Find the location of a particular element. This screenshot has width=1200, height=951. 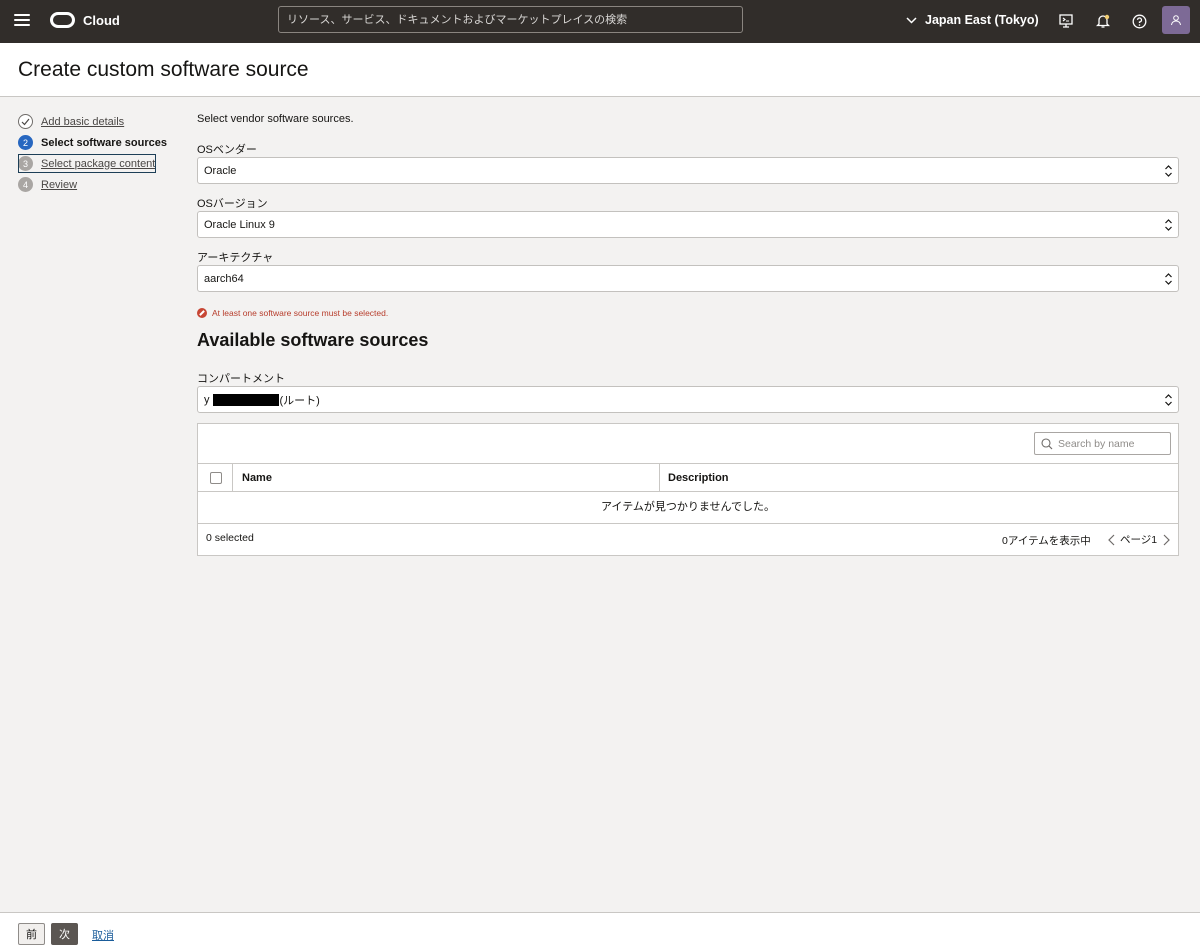

os-version-label: OSバージョン is located at coordinates (232, 204).